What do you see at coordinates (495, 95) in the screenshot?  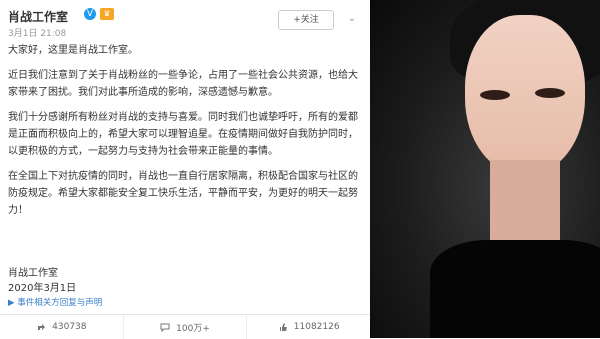 I see `photo-eye-left` at bounding box center [495, 95].